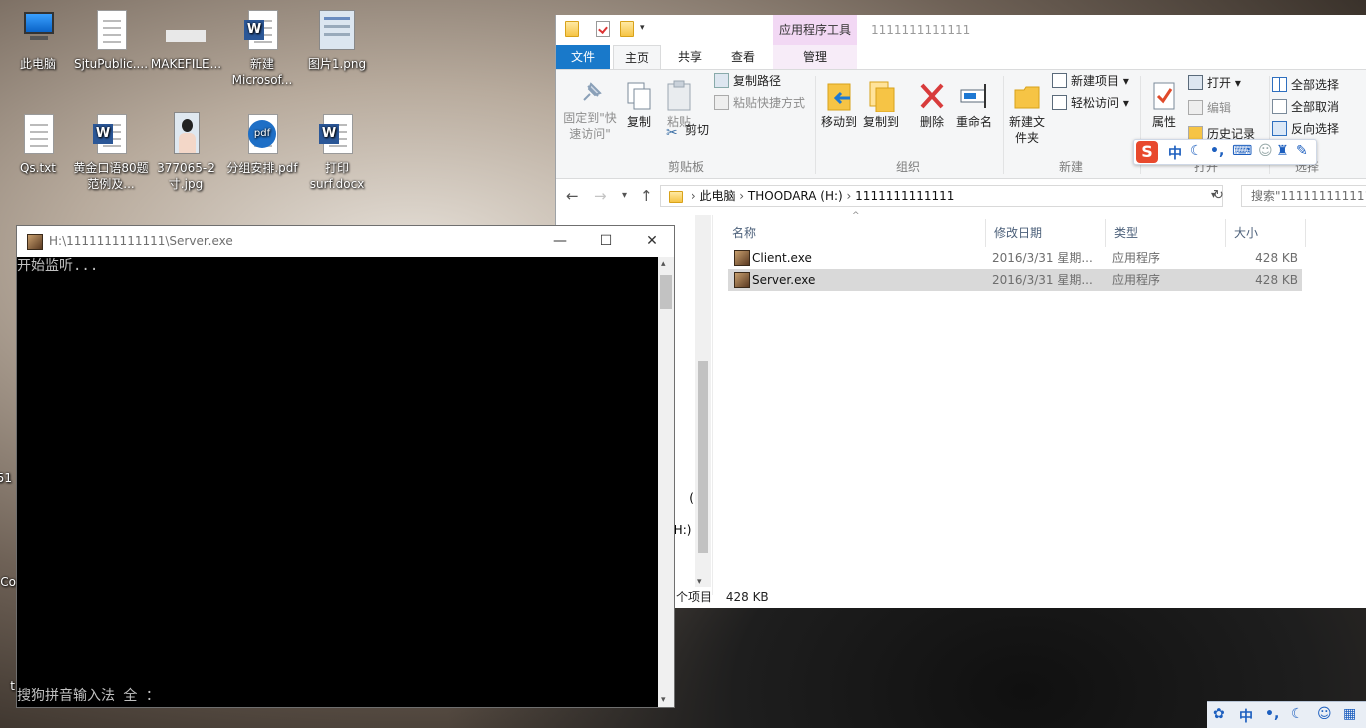 Image resolution: width=1366 pixels, height=728 pixels. Describe the element at coordinates (663, 264) in the screenshot. I see `scroll-up-chevron-icon: ▴` at that location.